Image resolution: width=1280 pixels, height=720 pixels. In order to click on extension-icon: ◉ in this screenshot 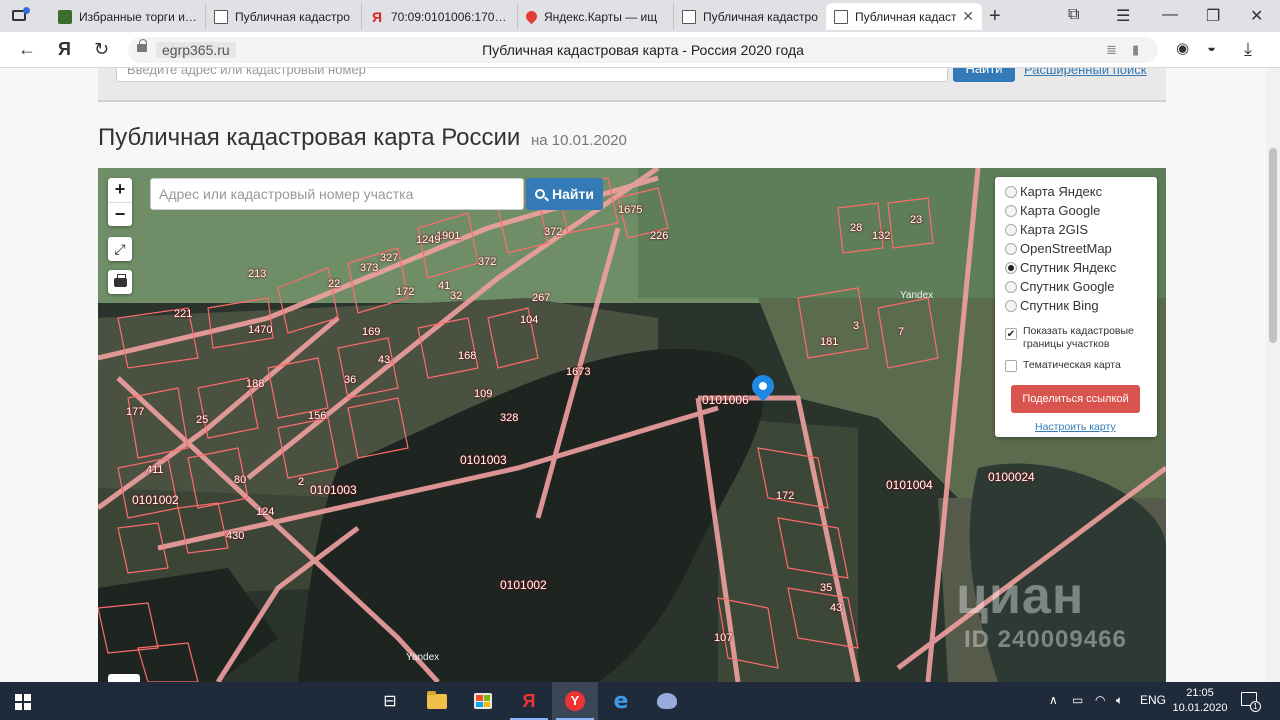, I will do `click(1182, 48)`.